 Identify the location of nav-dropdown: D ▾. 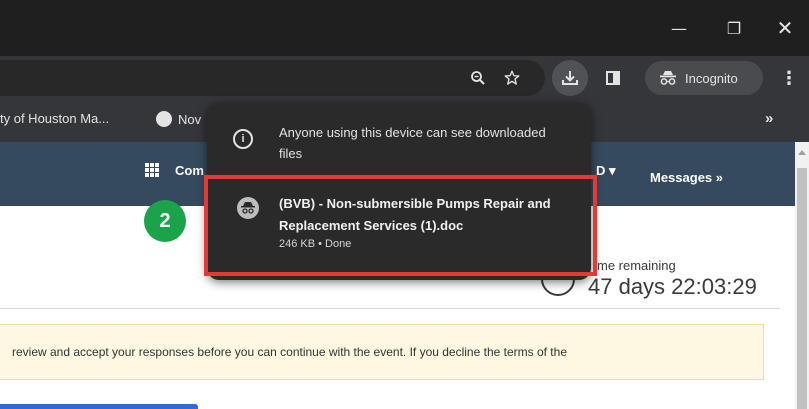
(606, 171).